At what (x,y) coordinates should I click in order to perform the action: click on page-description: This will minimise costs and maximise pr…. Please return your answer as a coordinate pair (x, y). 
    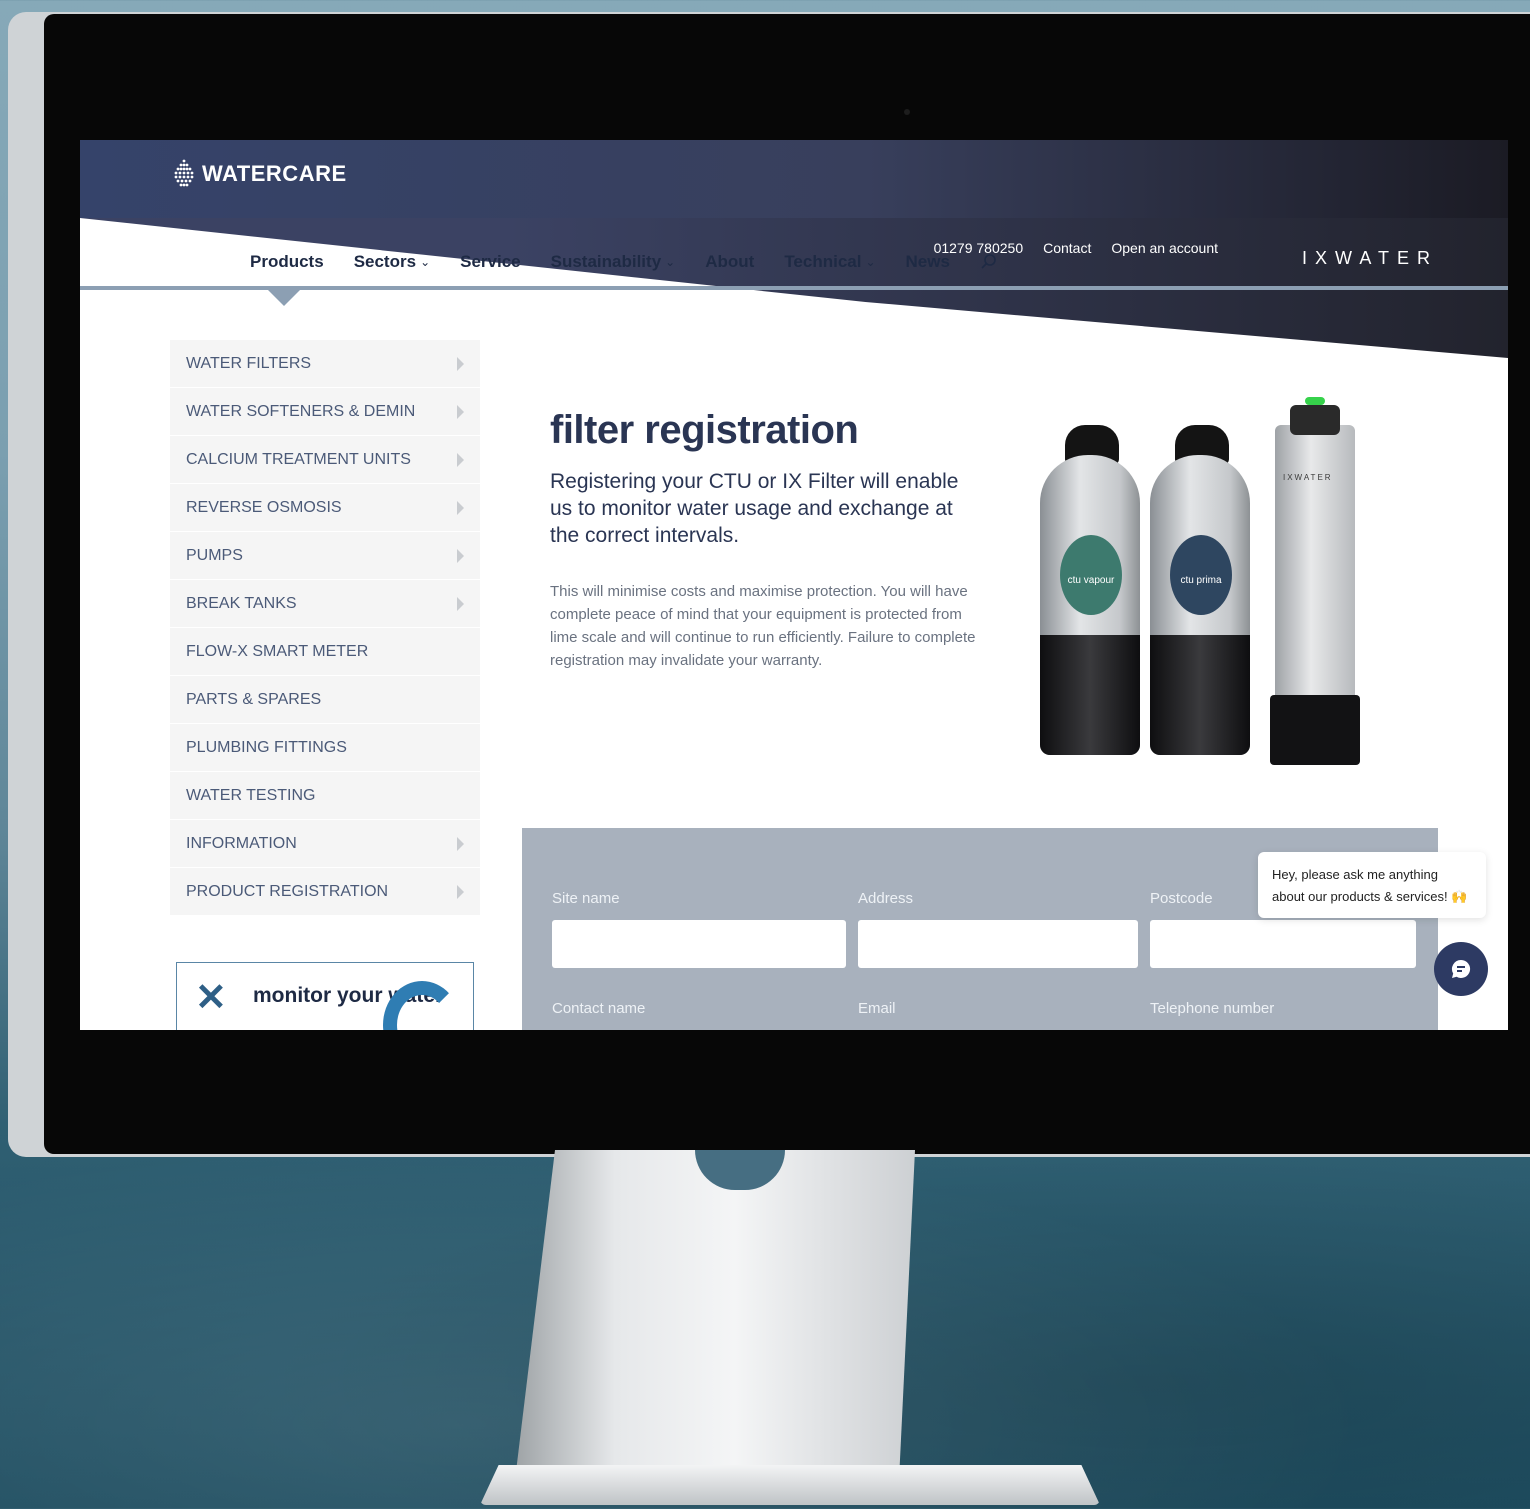
    Looking at the image, I should click on (763, 626).